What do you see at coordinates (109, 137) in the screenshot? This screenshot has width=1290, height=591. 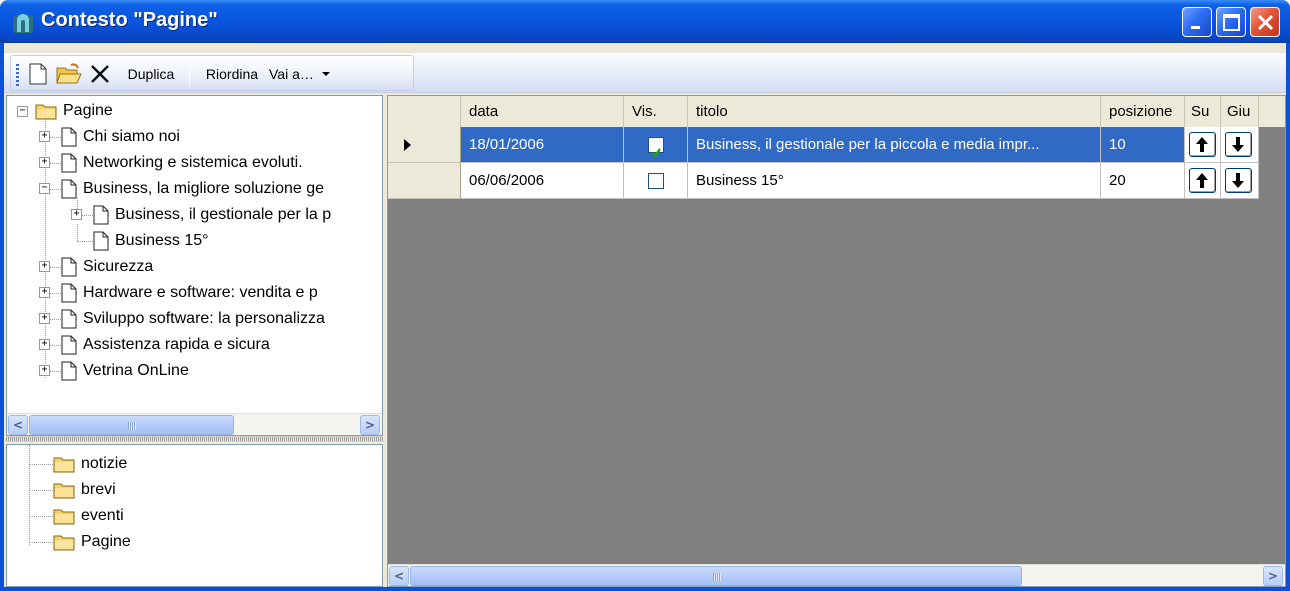 I see `tree-node: + Chi siamo noi` at bounding box center [109, 137].